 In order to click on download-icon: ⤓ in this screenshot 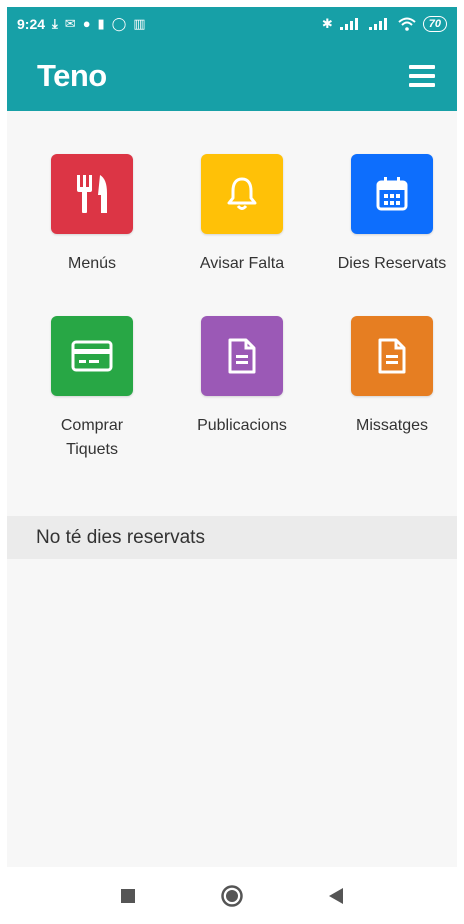, I will do `click(55, 23)`.